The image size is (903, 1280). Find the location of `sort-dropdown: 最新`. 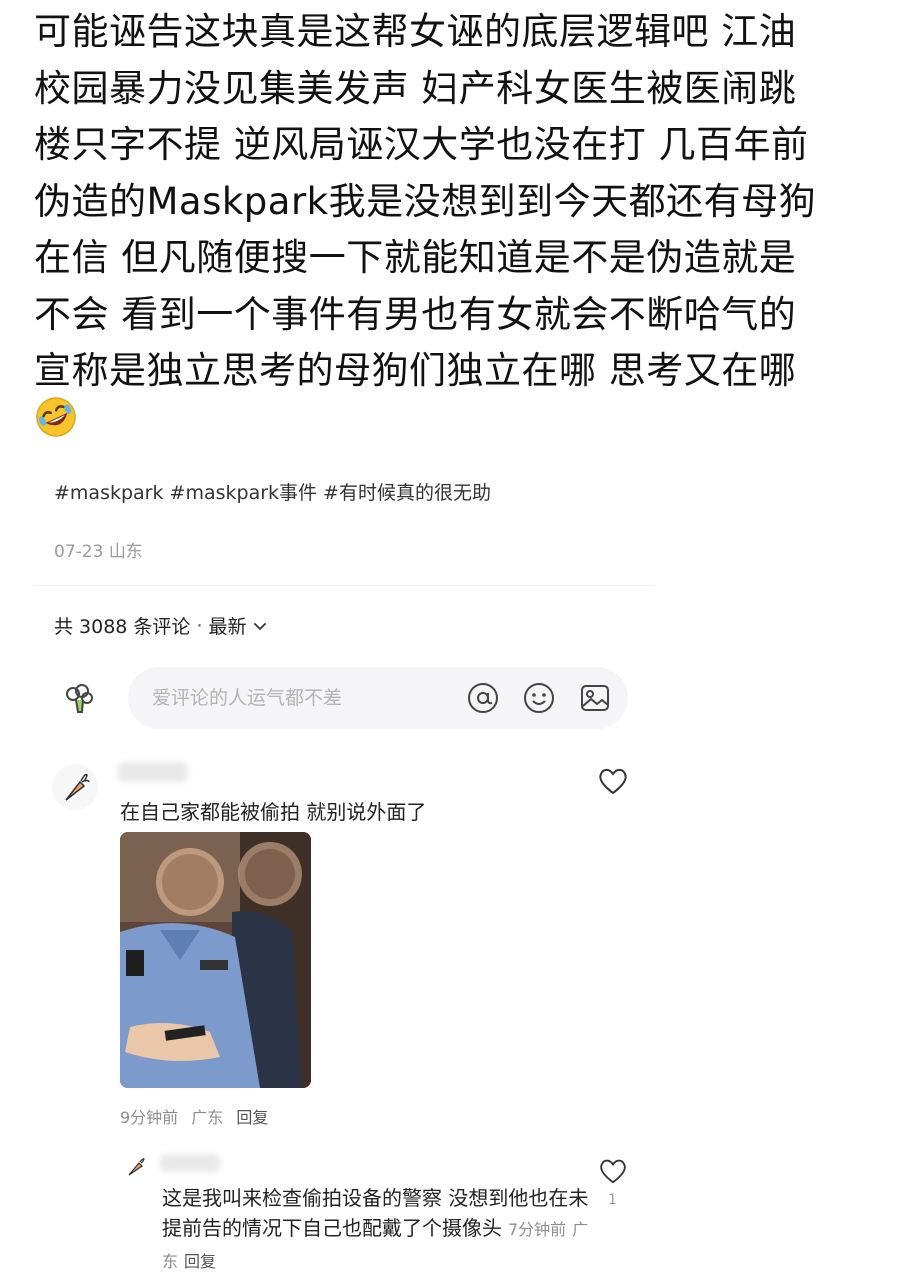

sort-dropdown: 最新 is located at coordinates (237, 625).